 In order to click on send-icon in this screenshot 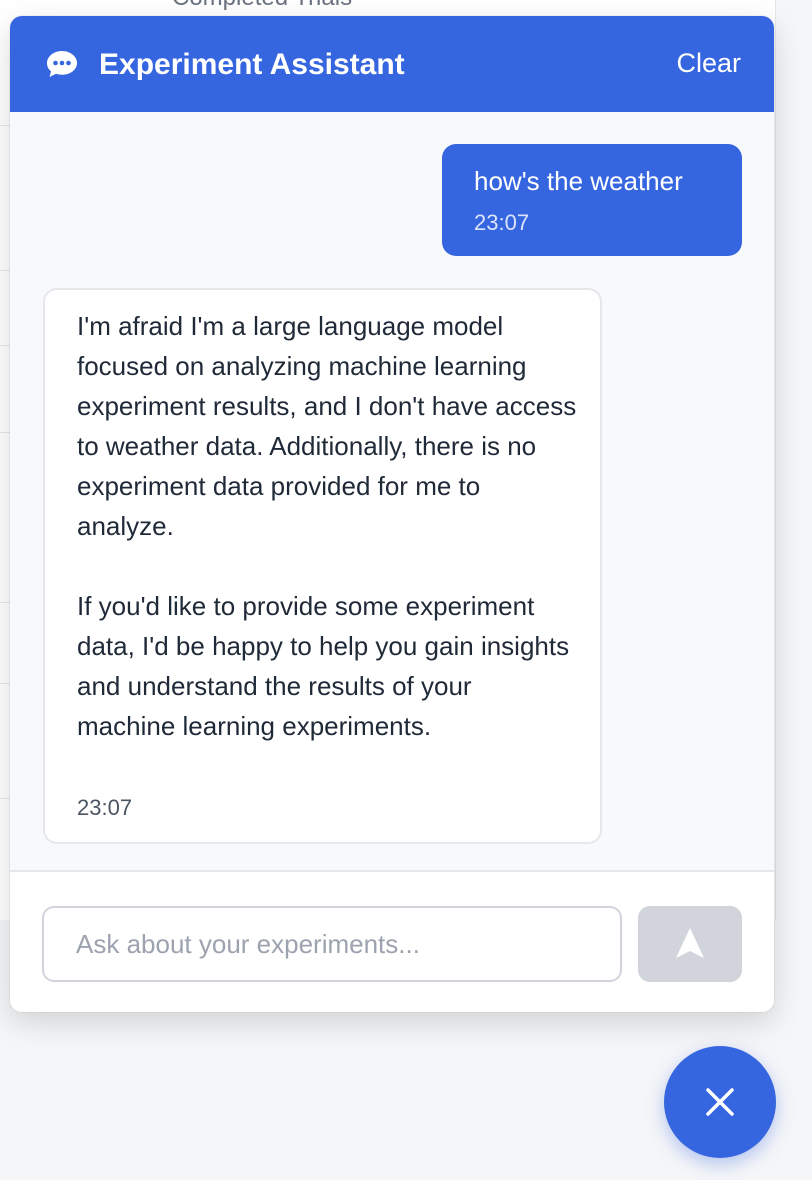, I will do `click(690, 943)`.